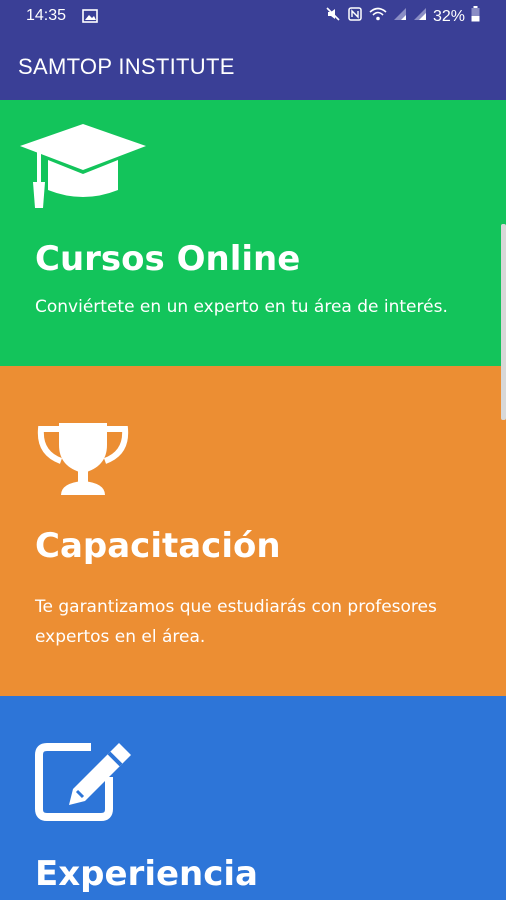 Image resolution: width=506 pixels, height=900 pixels. Describe the element at coordinates (146, 874) in the screenshot. I see `card-title: Experiencia` at that location.